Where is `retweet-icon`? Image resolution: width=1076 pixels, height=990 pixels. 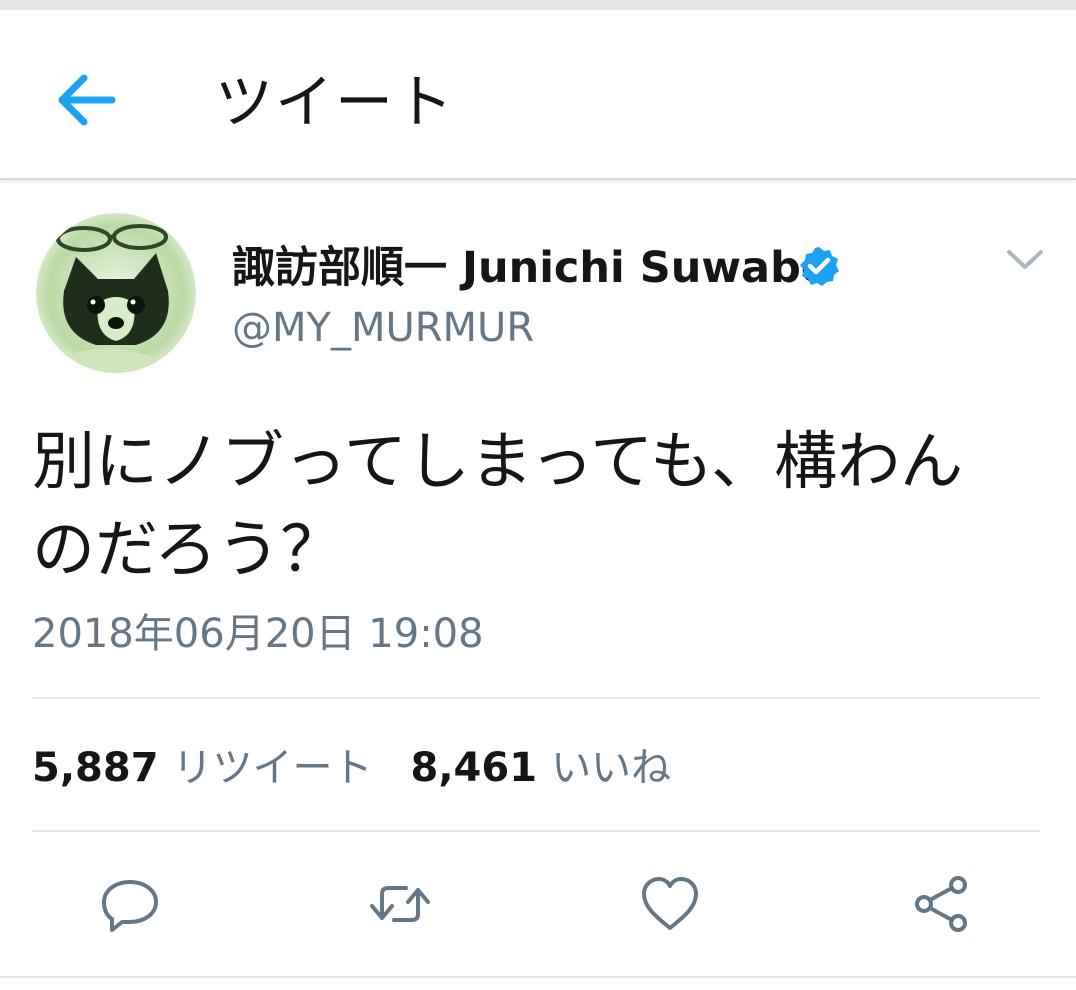
retweet-icon is located at coordinates (400, 904).